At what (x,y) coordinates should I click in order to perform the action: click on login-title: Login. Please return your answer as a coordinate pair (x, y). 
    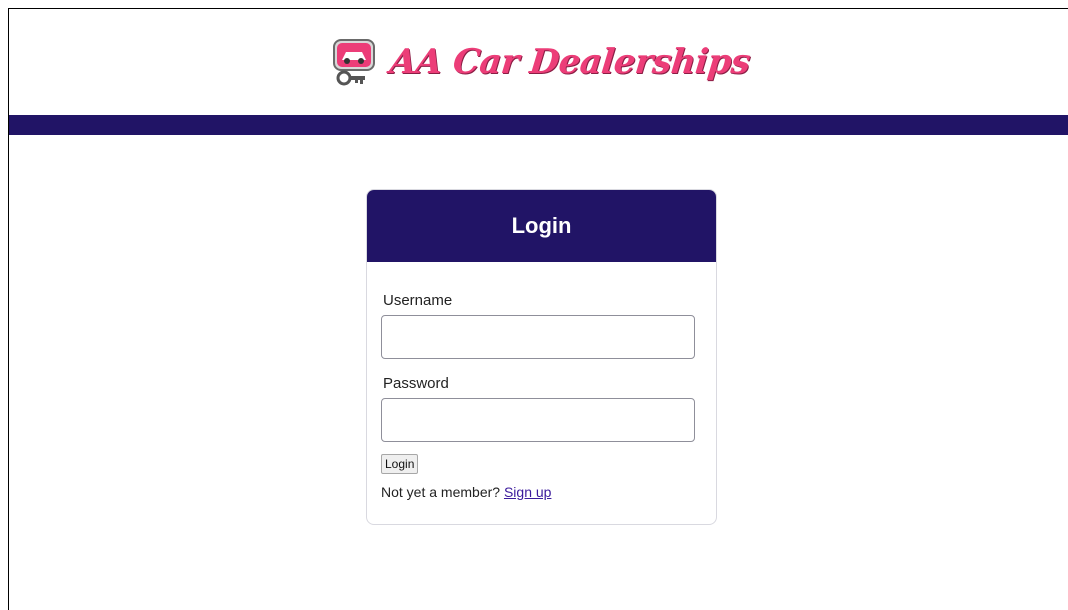
    Looking at the image, I should click on (541, 225).